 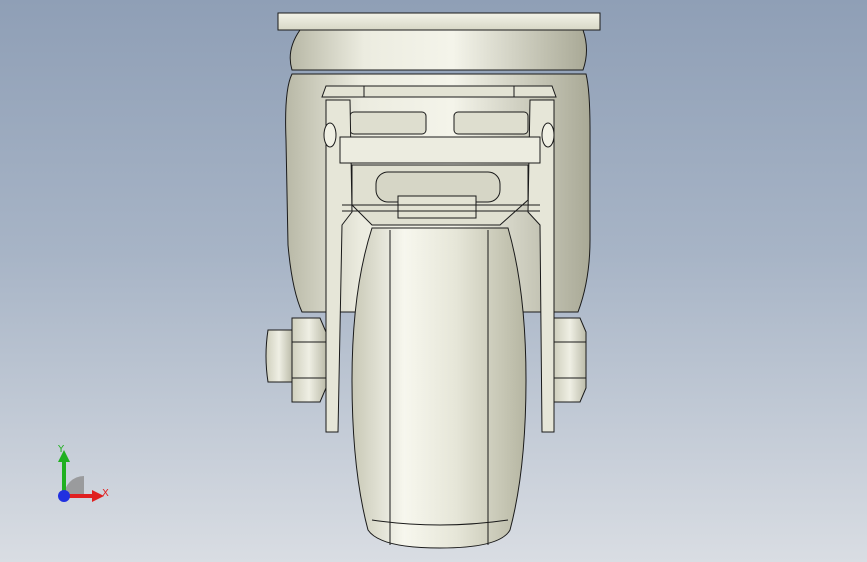 I want to click on axle-bolt-left, so click(x=279, y=356).